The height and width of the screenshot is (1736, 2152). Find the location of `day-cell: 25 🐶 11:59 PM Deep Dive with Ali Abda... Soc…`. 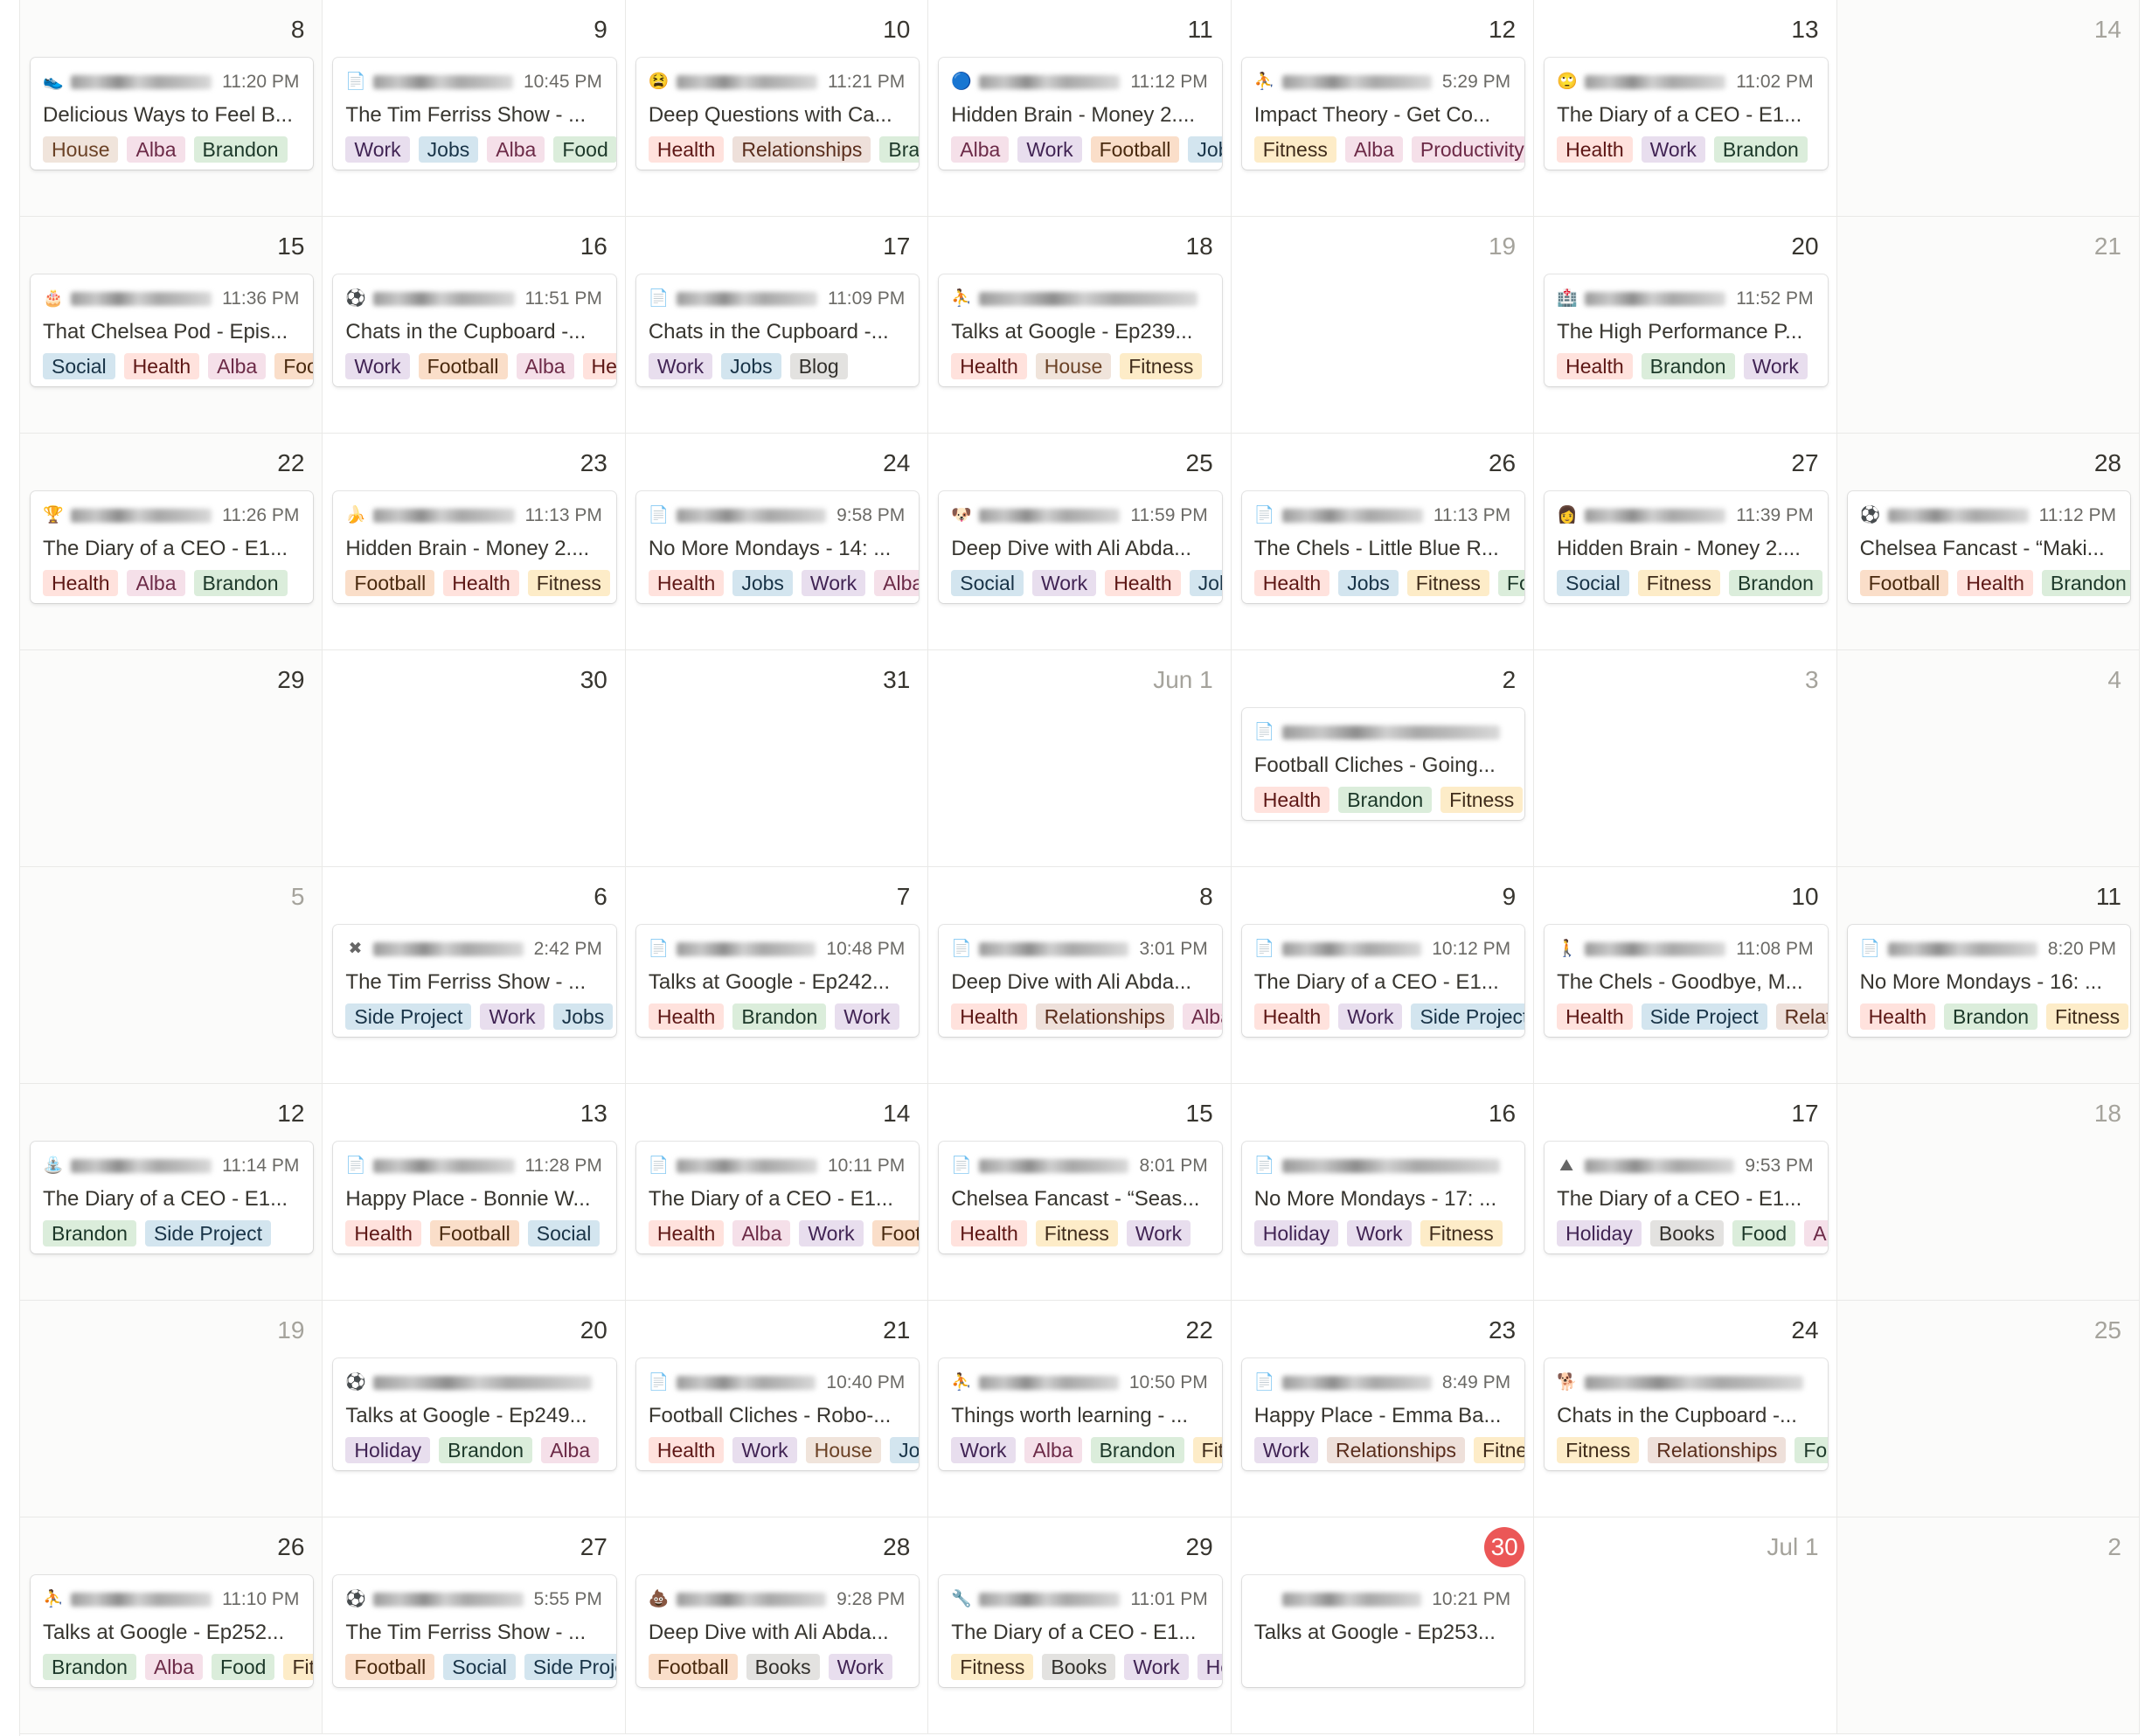

day-cell: 25 🐶 11:59 PM Deep Dive with Ali Abda... Soc… is located at coordinates (1080, 542).